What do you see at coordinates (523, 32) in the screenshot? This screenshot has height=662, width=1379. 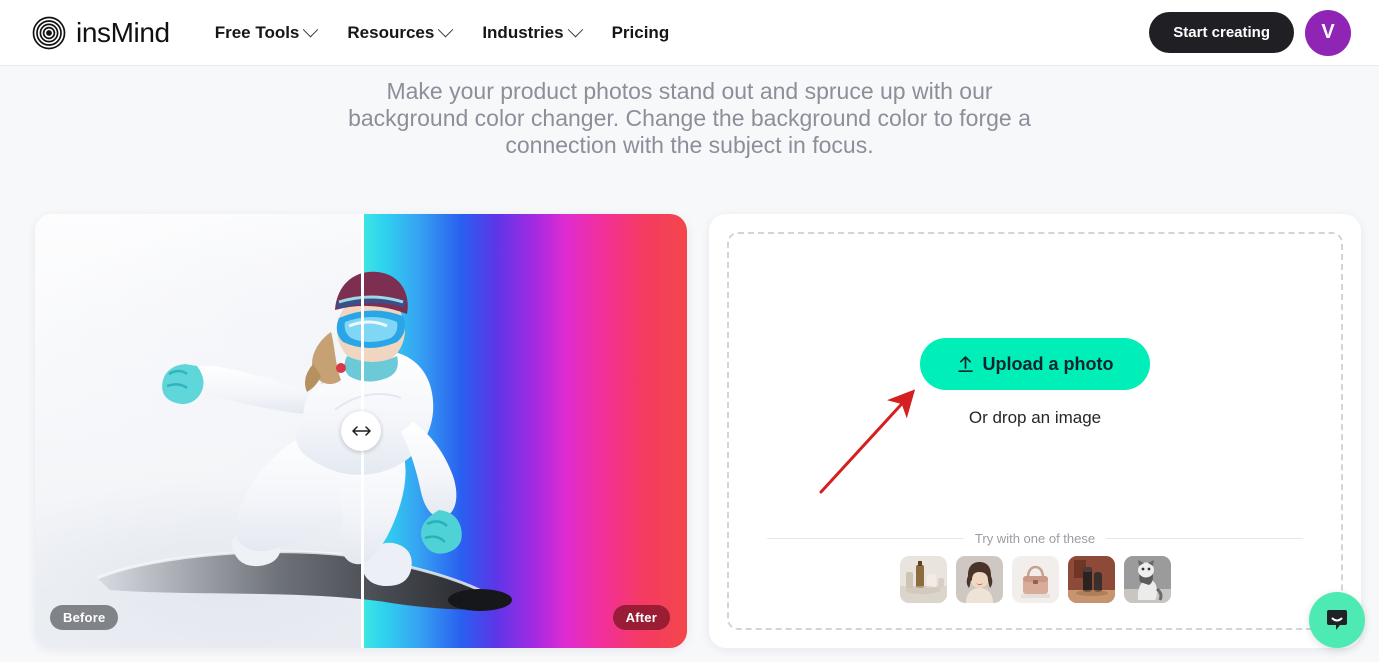 I see `nav-label: Industries` at bounding box center [523, 32].